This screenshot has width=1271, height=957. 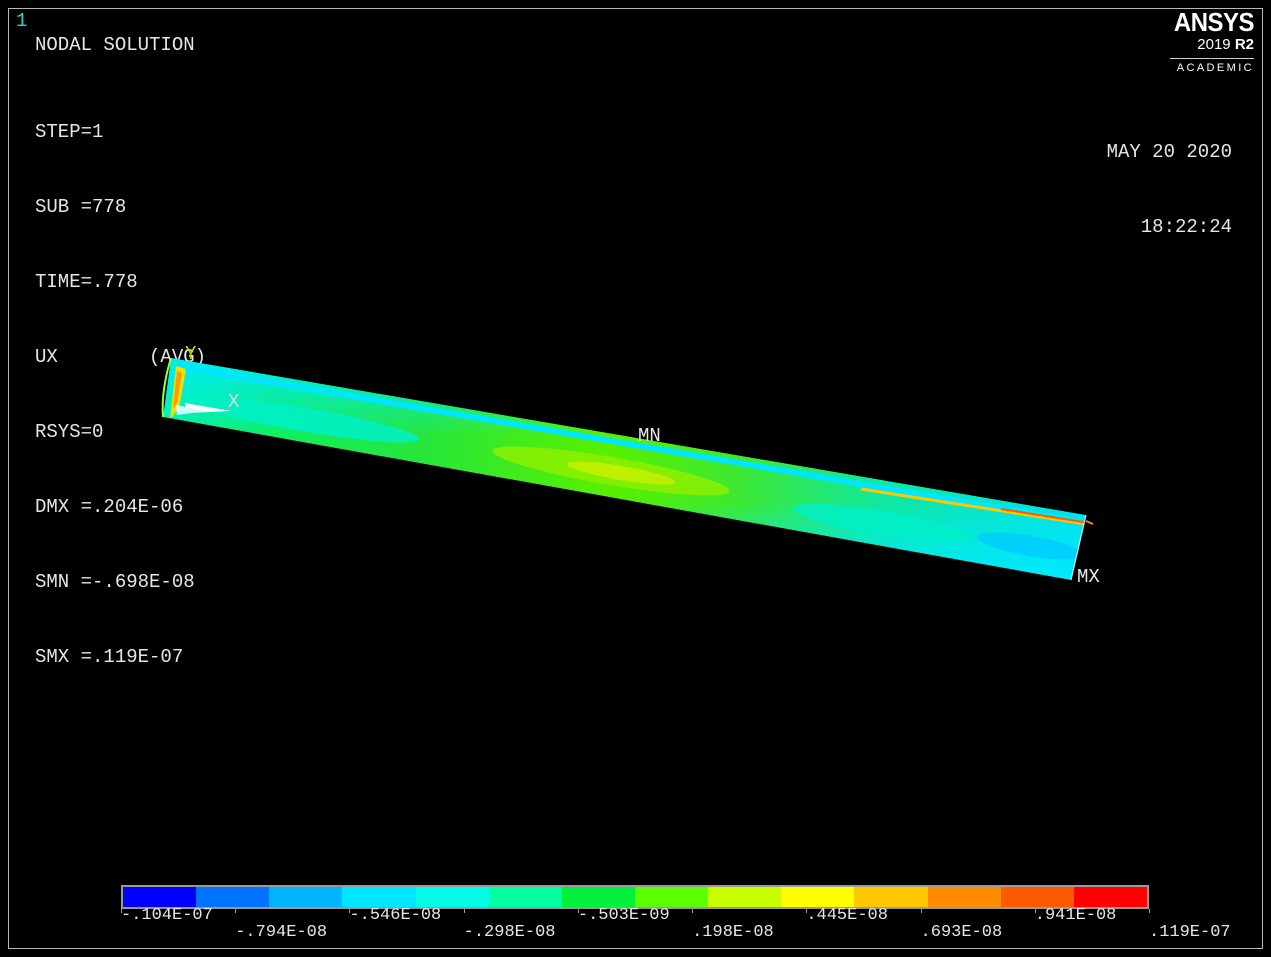 I want to click on legend-label-4: -.298E-08, so click(x=509, y=932).